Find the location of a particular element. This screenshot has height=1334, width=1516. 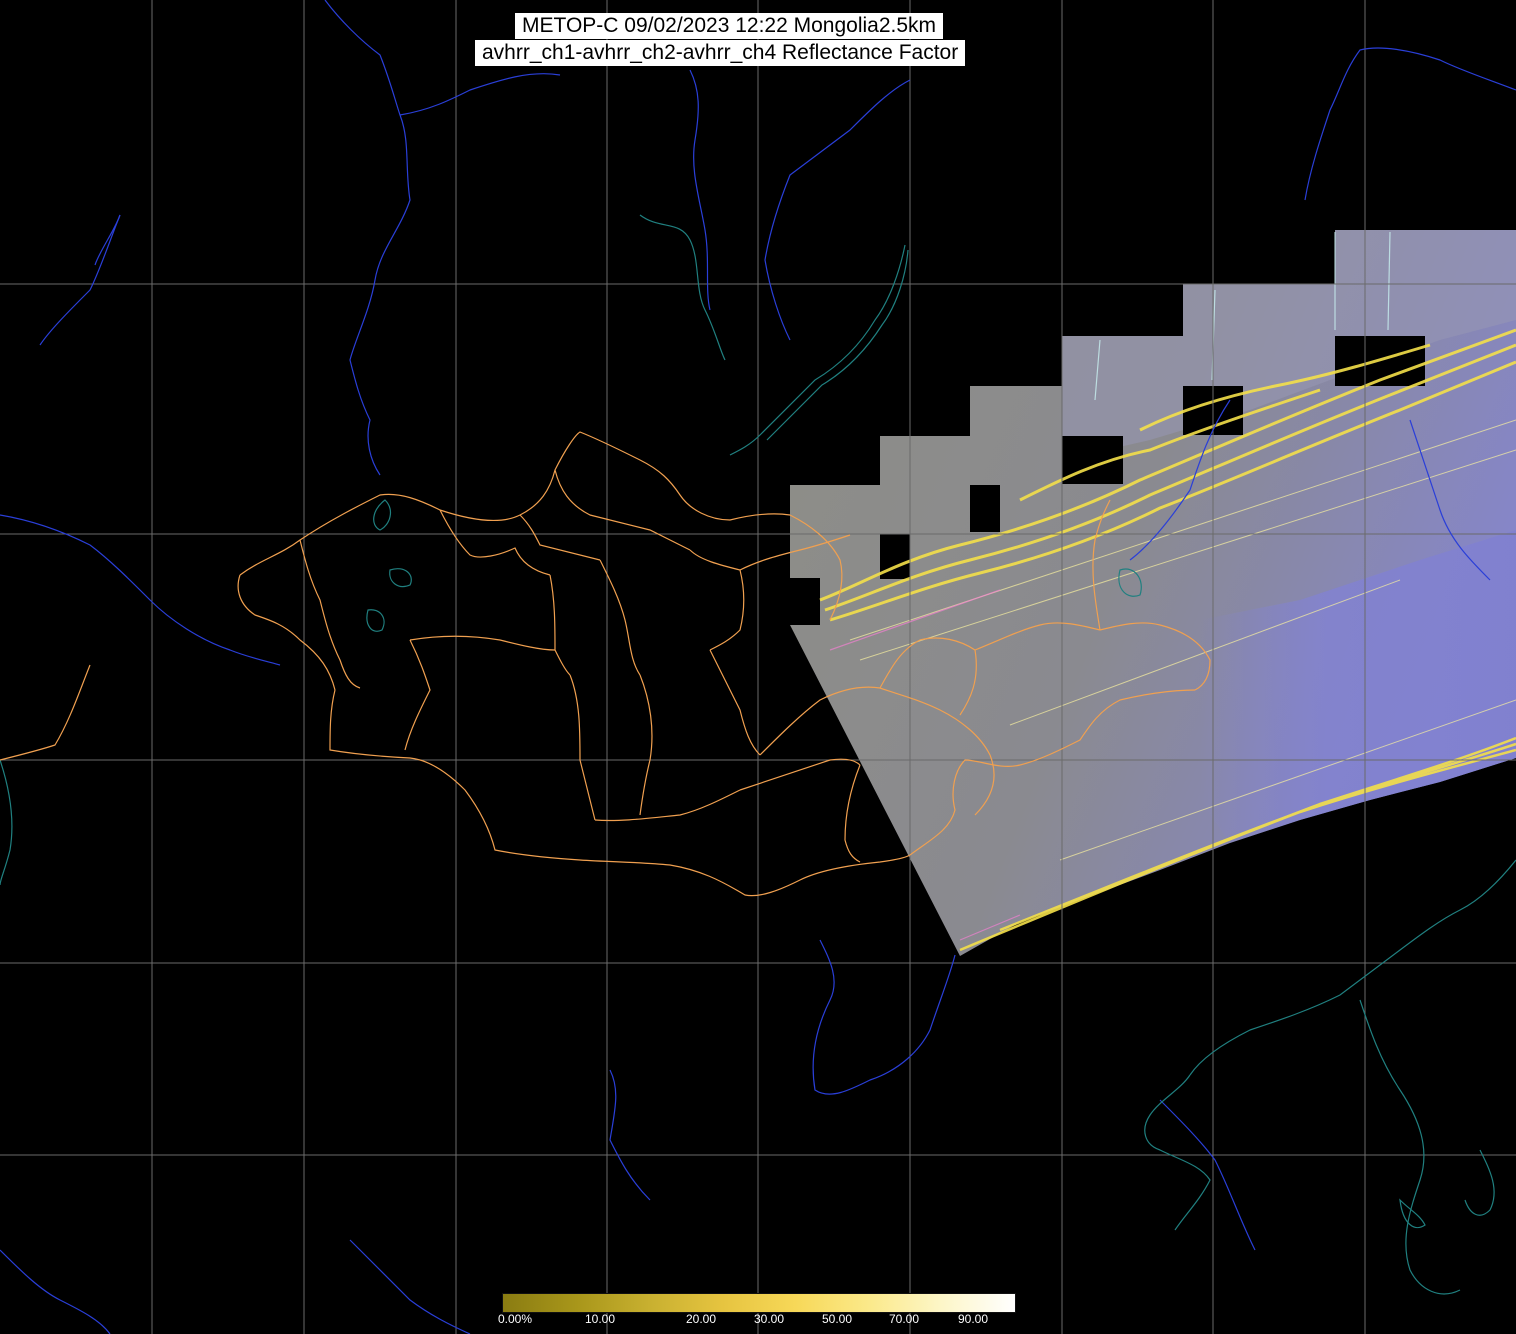

map-title-line-1: METOP-C 09/02/2023 12:22 Mongolia2.5km is located at coordinates (729, 26).